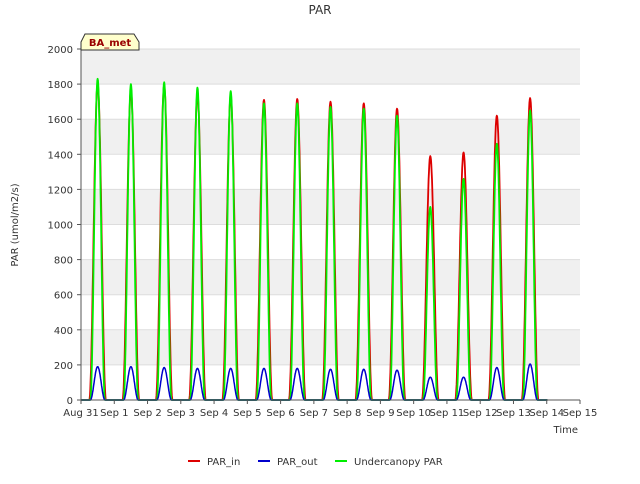 Image resolution: width=640 pixels, height=484 pixels. Describe the element at coordinates (565, 430) in the screenshot. I see `x-axis-label: Time` at that location.